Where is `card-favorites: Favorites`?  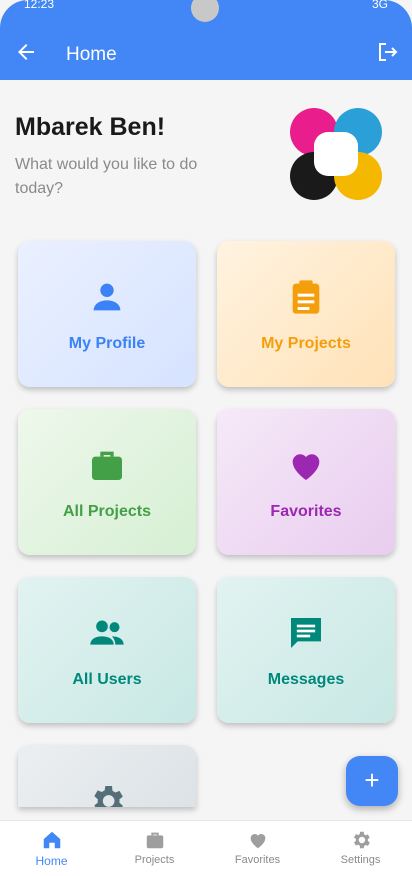 card-favorites: Favorites is located at coordinates (306, 482).